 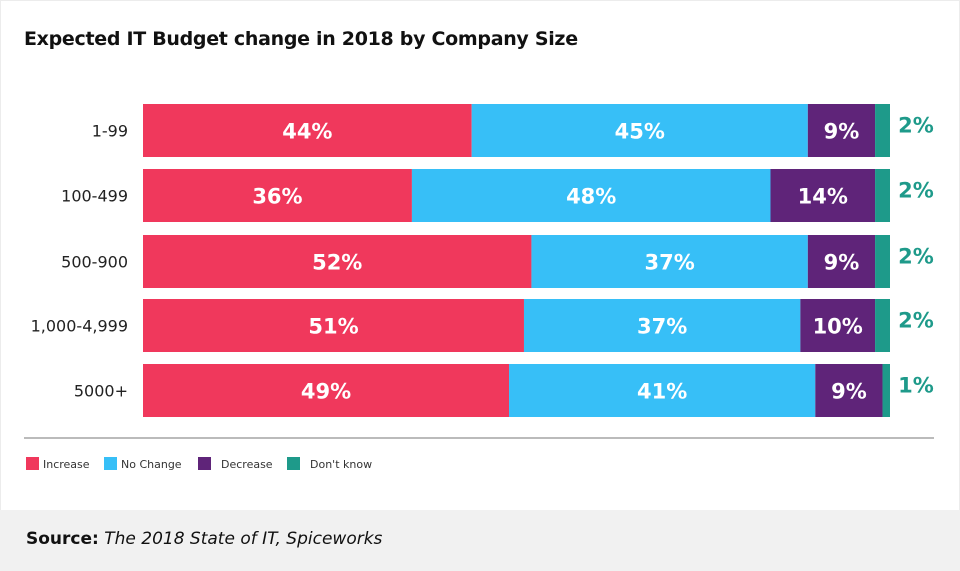 What do you see at coordinates (341, 464) in the screenshot?
I see `legend-label: Don't know` at bounding box center [341, 464].